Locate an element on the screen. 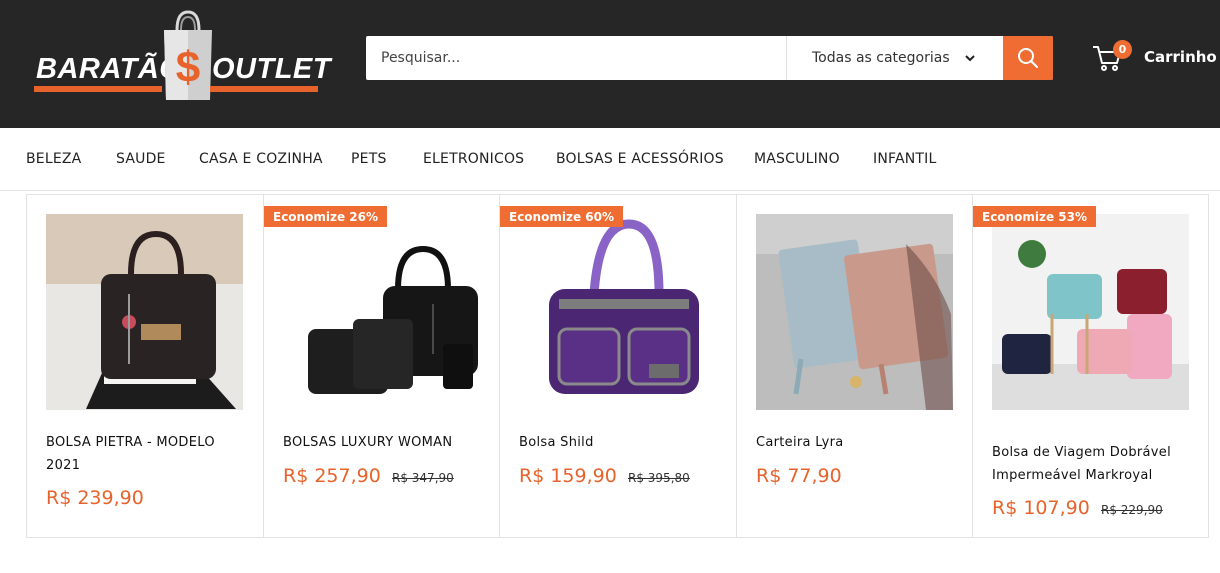 This screenshot has width=1220, height=573. search-button is located at coordinates (1028, 58).